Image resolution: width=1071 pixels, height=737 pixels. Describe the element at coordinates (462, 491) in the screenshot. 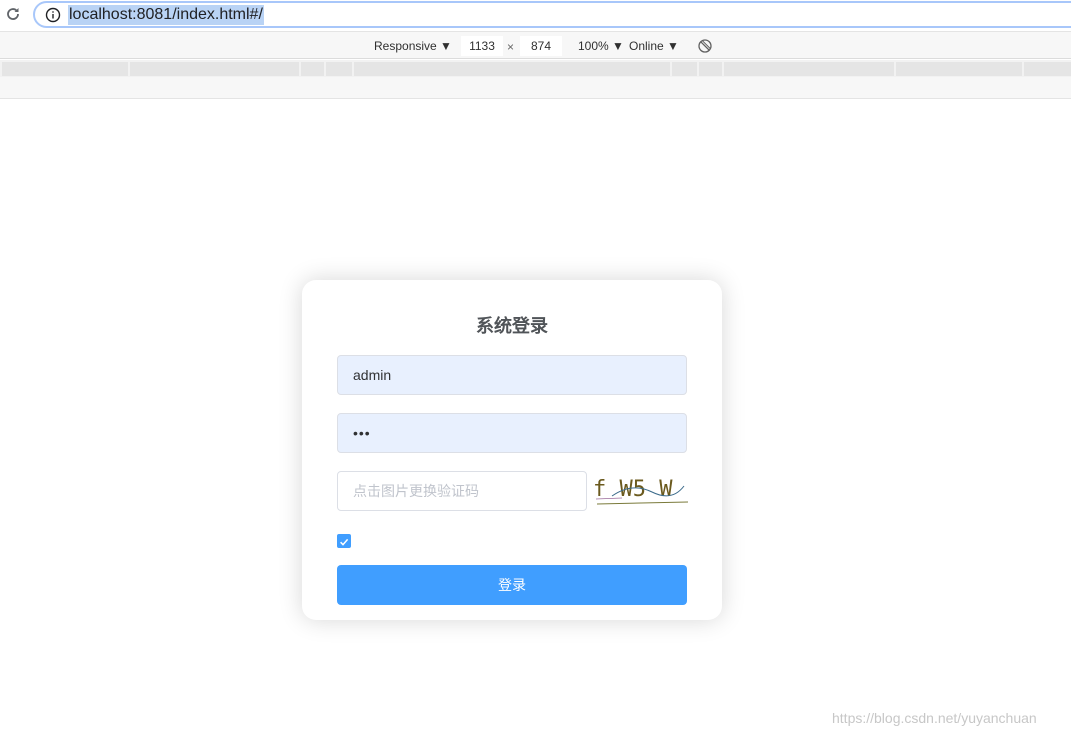

I see `captcha-input: 点击图片更换验证码` at that location.